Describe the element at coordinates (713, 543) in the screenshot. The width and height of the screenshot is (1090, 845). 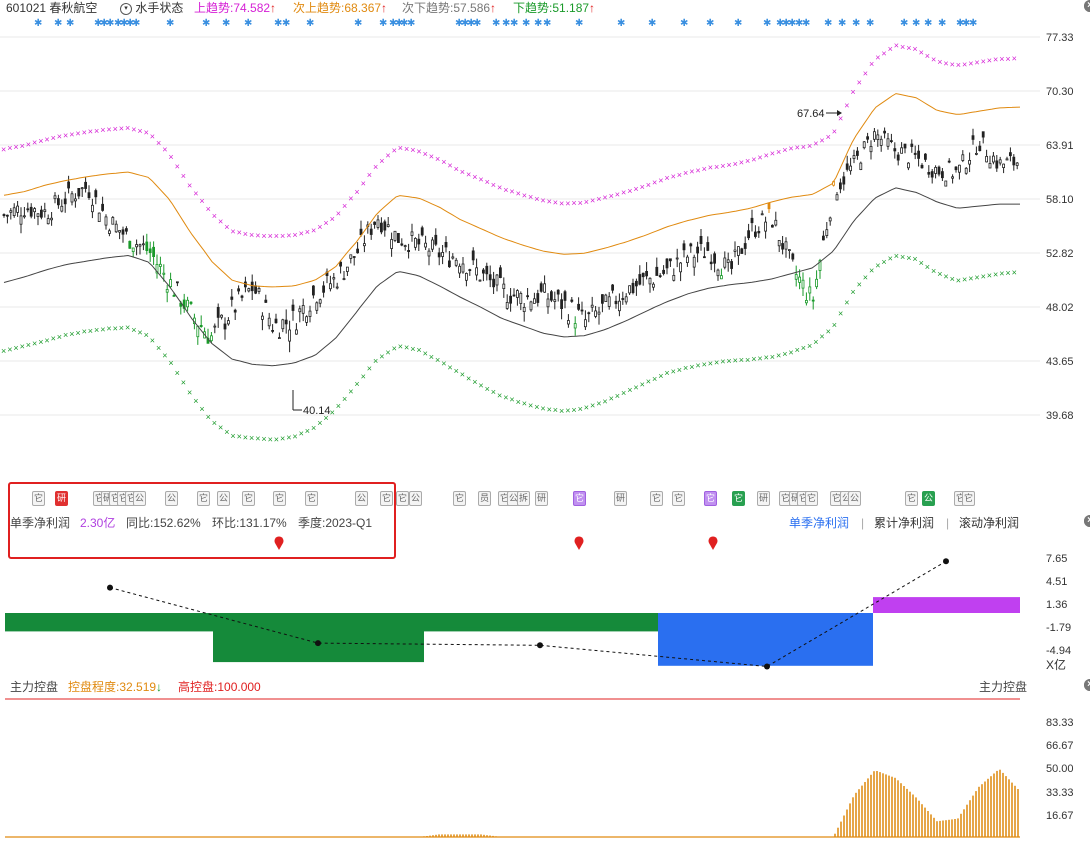
I see `location-pin-icon` at that location.